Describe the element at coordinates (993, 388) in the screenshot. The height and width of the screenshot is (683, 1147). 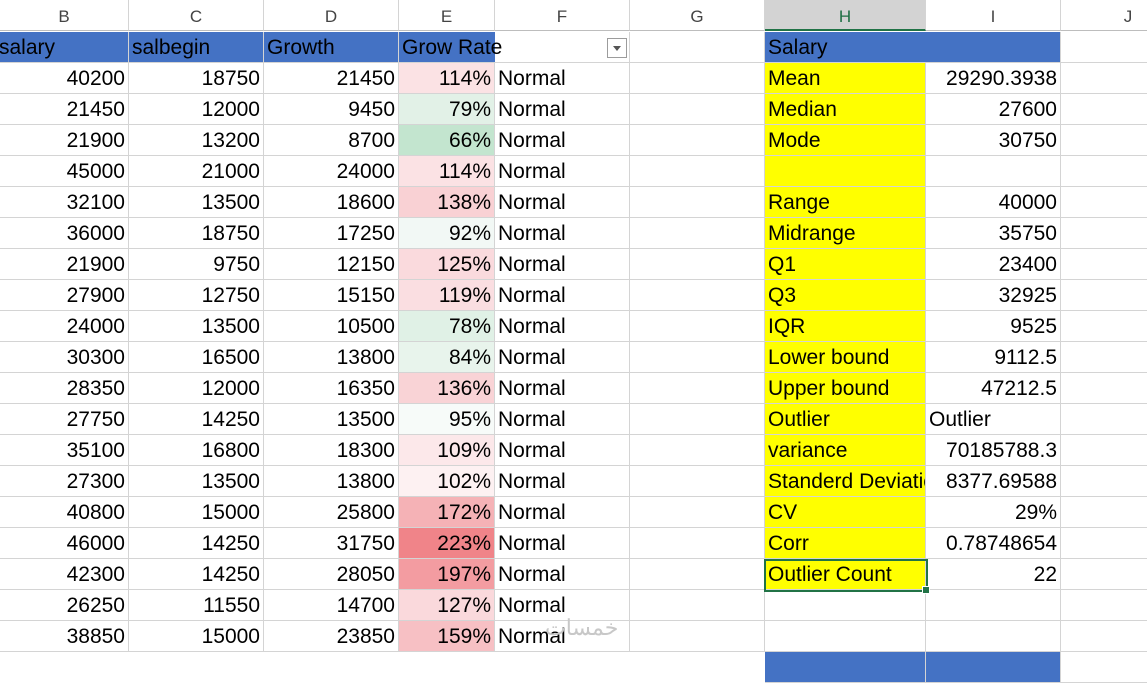
I see `stats-value-cell: 47212.5` at that location.